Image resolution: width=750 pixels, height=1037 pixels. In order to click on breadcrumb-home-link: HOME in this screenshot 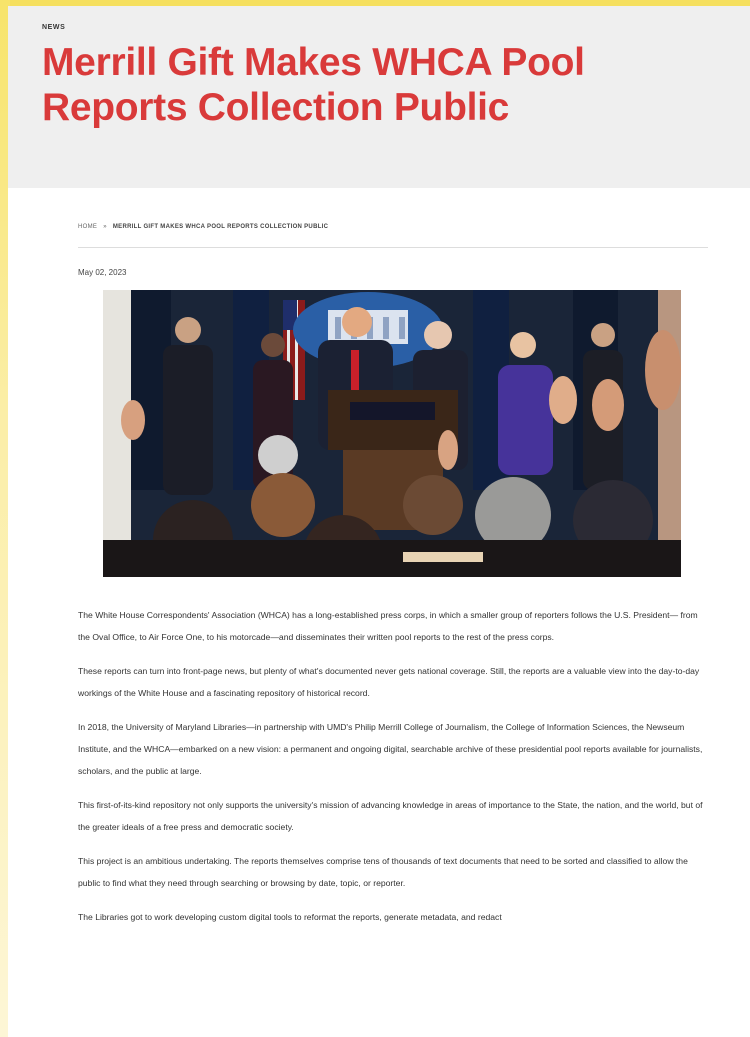, I will do `click(87, 227)`.